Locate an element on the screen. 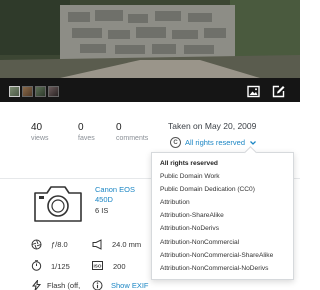 Image resolution: width=320 pixels, height=290 pixels. camera-icon is located at coordinates (58, 204).